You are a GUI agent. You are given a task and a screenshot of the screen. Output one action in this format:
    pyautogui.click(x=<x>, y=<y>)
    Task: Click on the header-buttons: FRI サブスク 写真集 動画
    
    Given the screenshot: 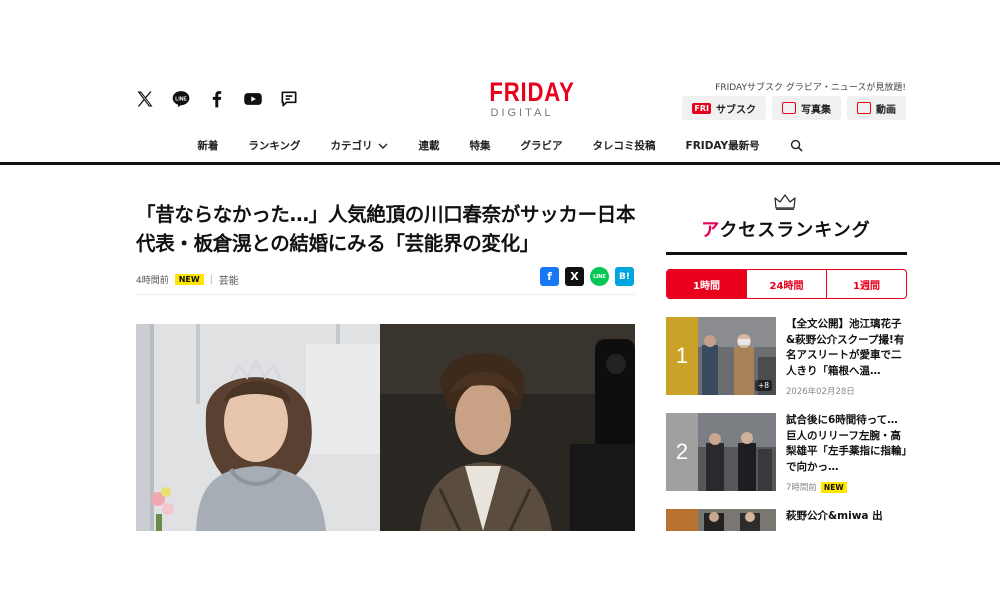 What is the action you would take?
    pyautogui.click(x=794, y=108)
    